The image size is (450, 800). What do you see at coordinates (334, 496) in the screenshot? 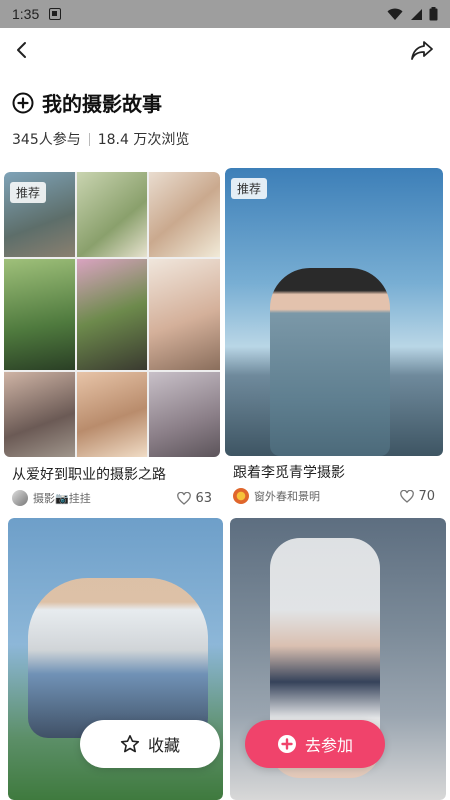
I see `post-meta: 窗外春和景明 70` at bounding box center [334, 496].